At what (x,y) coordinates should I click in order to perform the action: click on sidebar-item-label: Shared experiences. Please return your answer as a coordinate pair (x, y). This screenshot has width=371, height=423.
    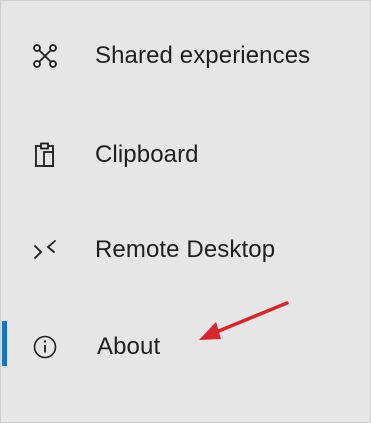
    Looking at the image, I should click on (203, 55).